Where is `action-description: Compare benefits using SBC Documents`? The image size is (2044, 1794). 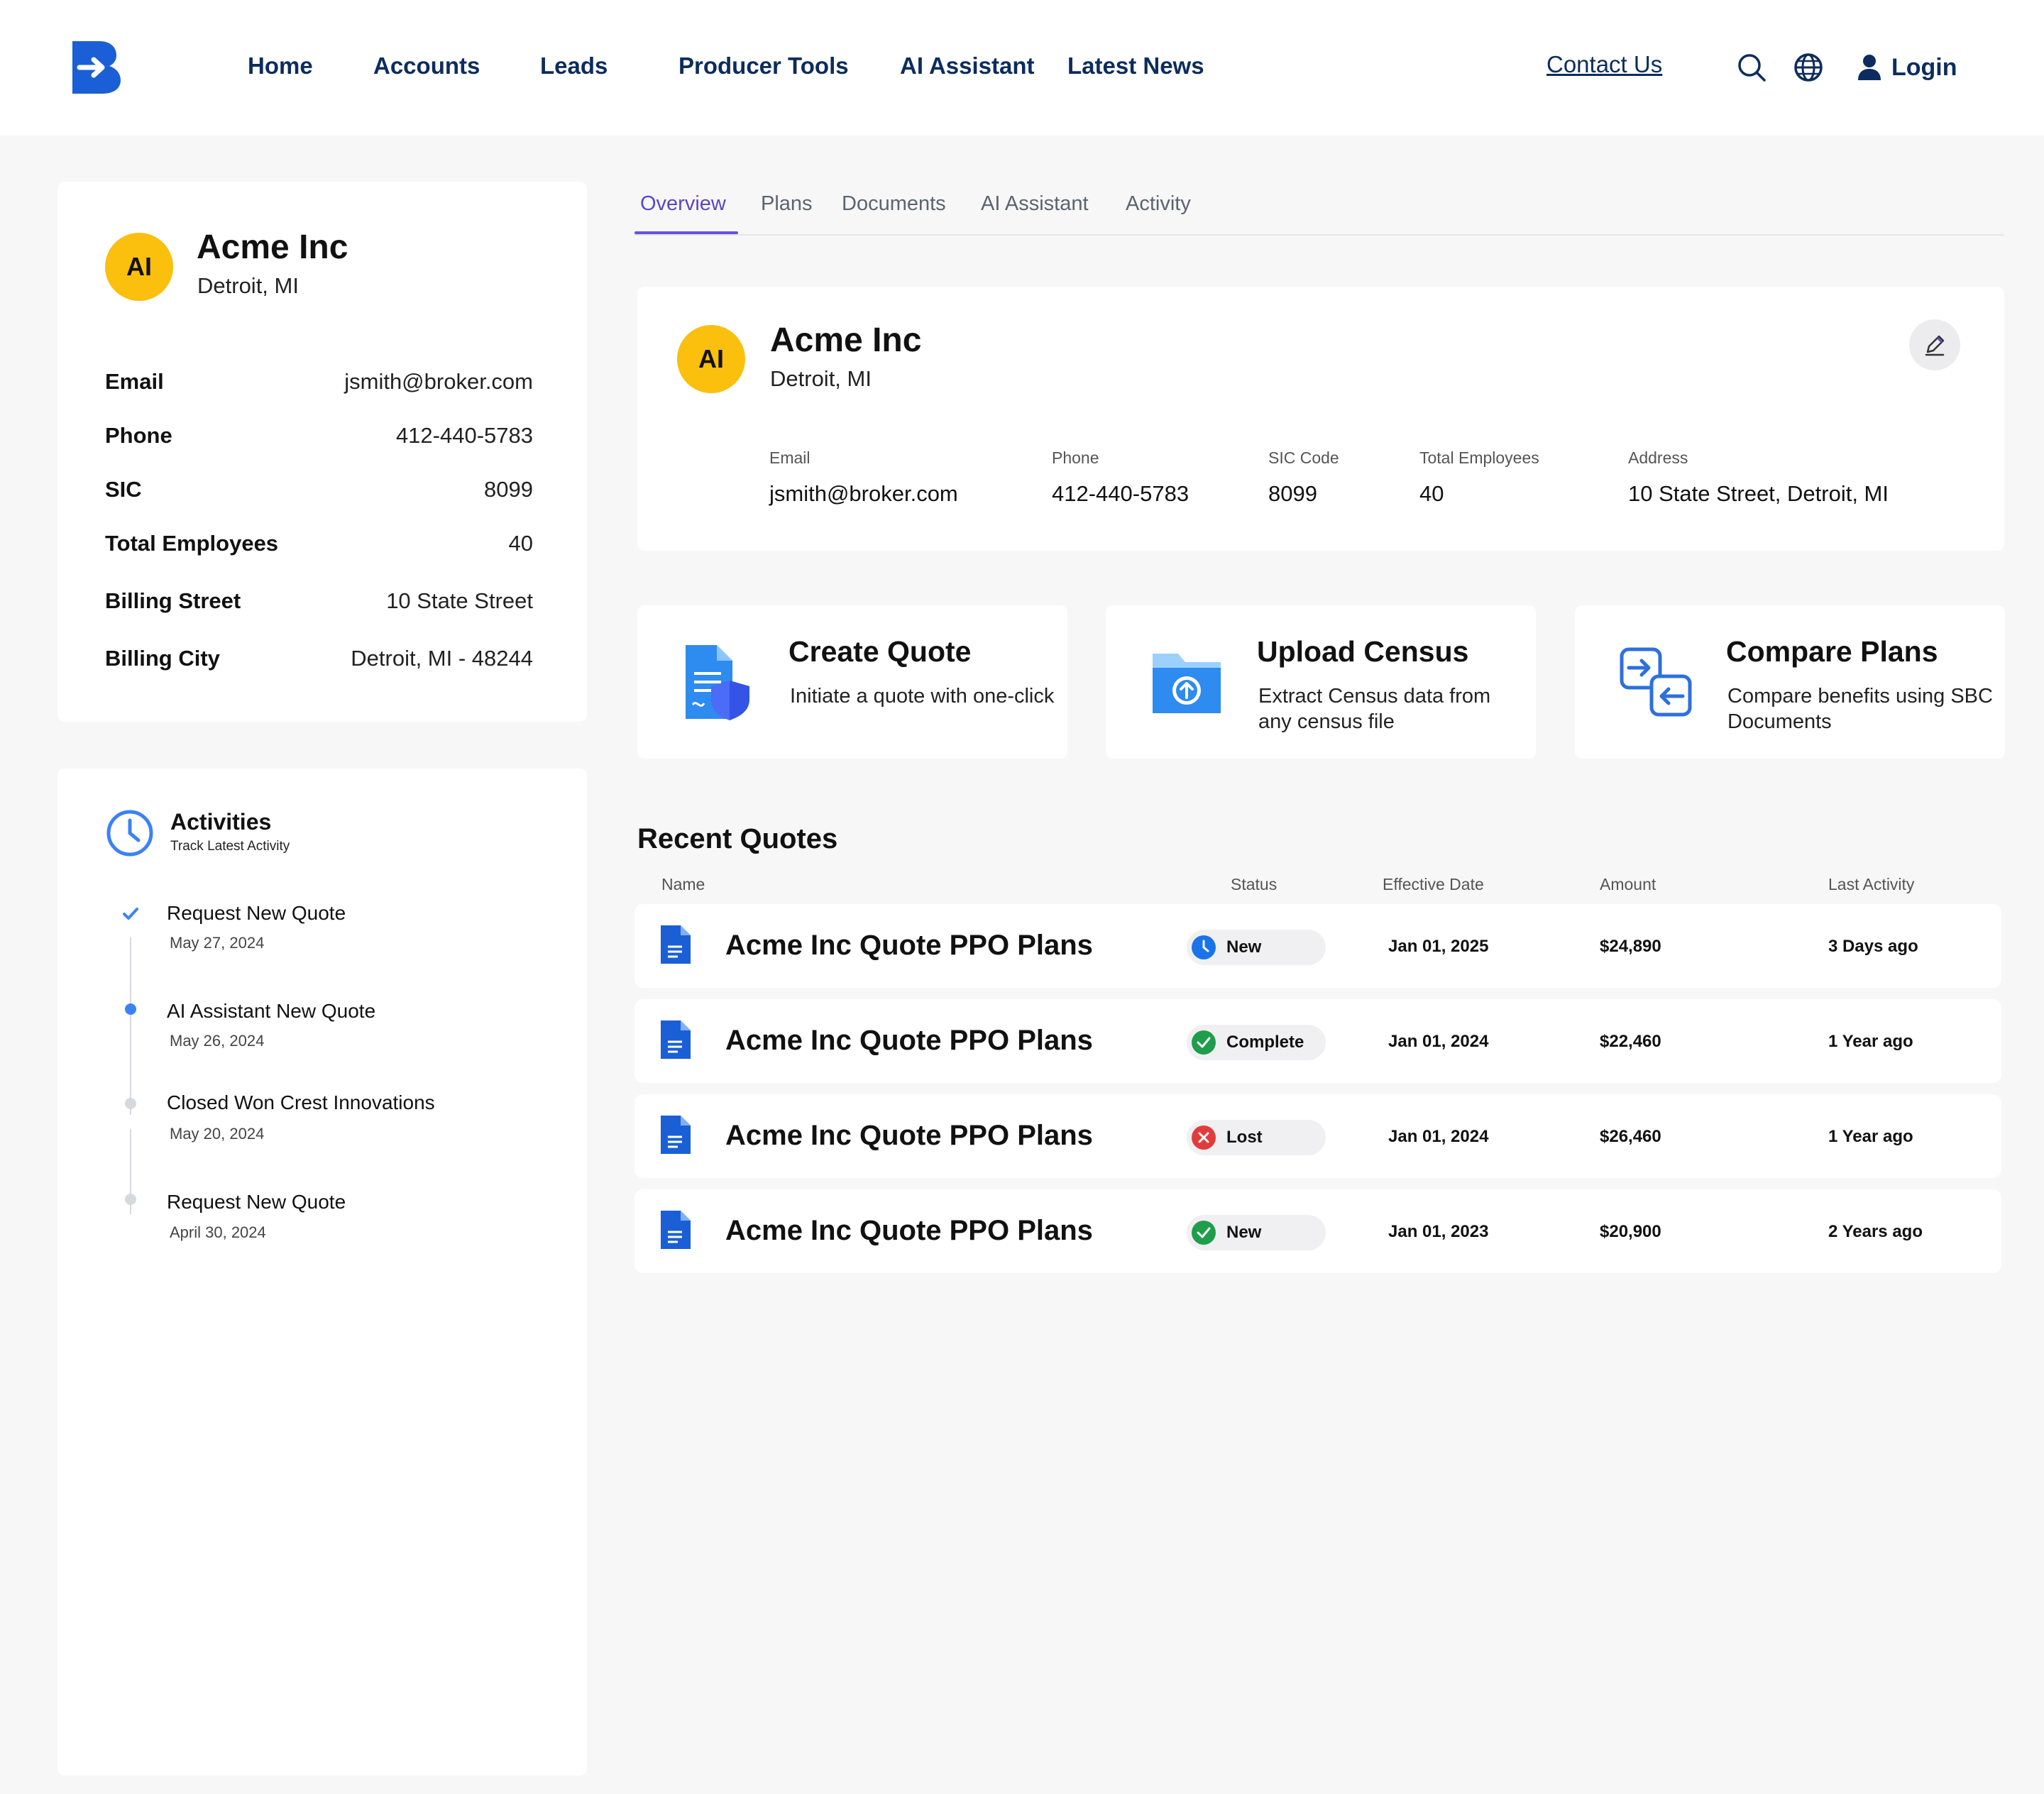
action-description: Compare benefits using SBC Documents is located at coordinates (1860, 709).